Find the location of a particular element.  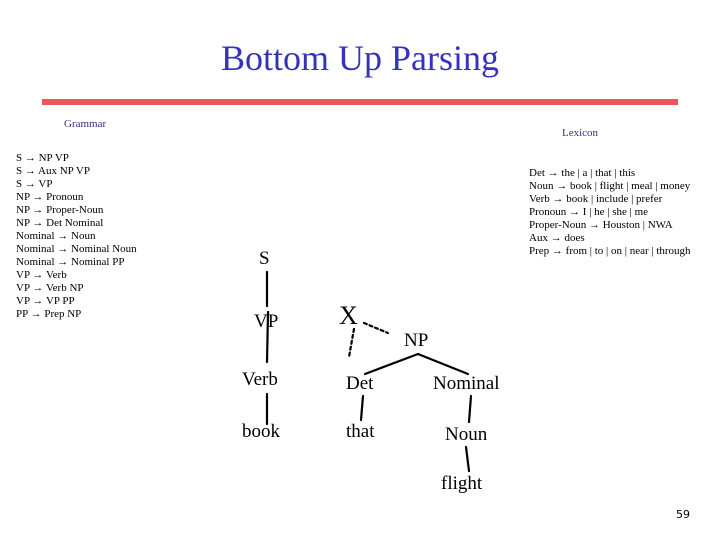

tree-node-x: X is located at coordinates (348, 315).